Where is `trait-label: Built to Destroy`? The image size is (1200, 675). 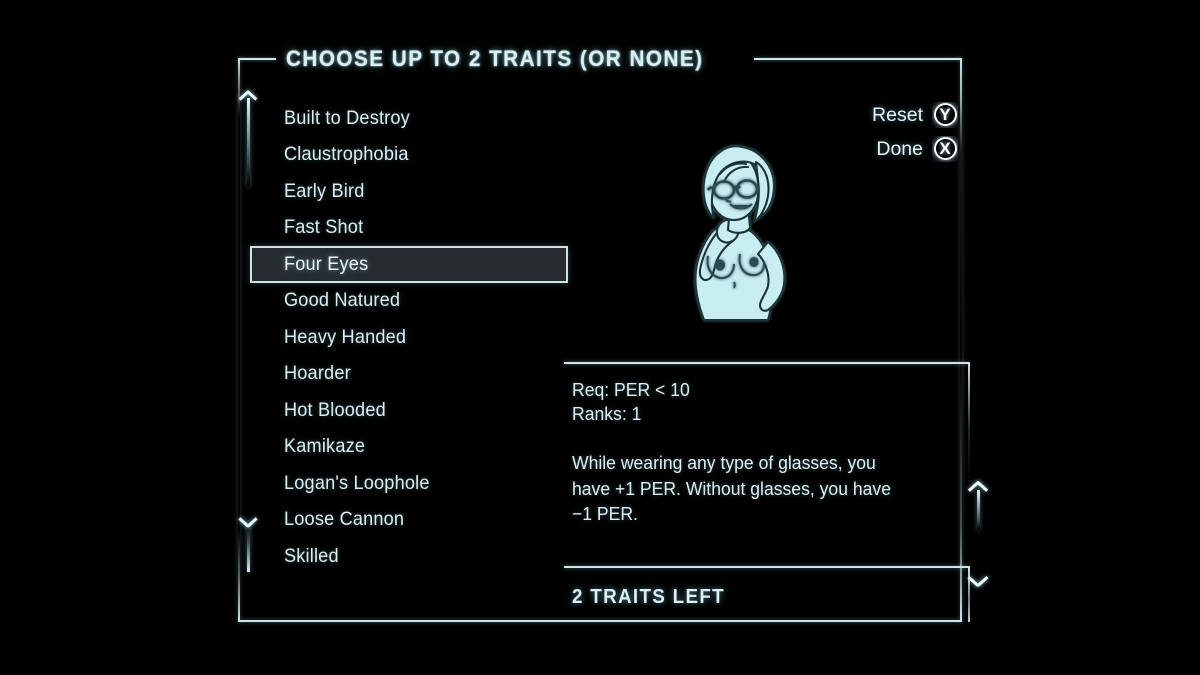 trait-label: Built to Destroy is located at coordinates (347, 117).